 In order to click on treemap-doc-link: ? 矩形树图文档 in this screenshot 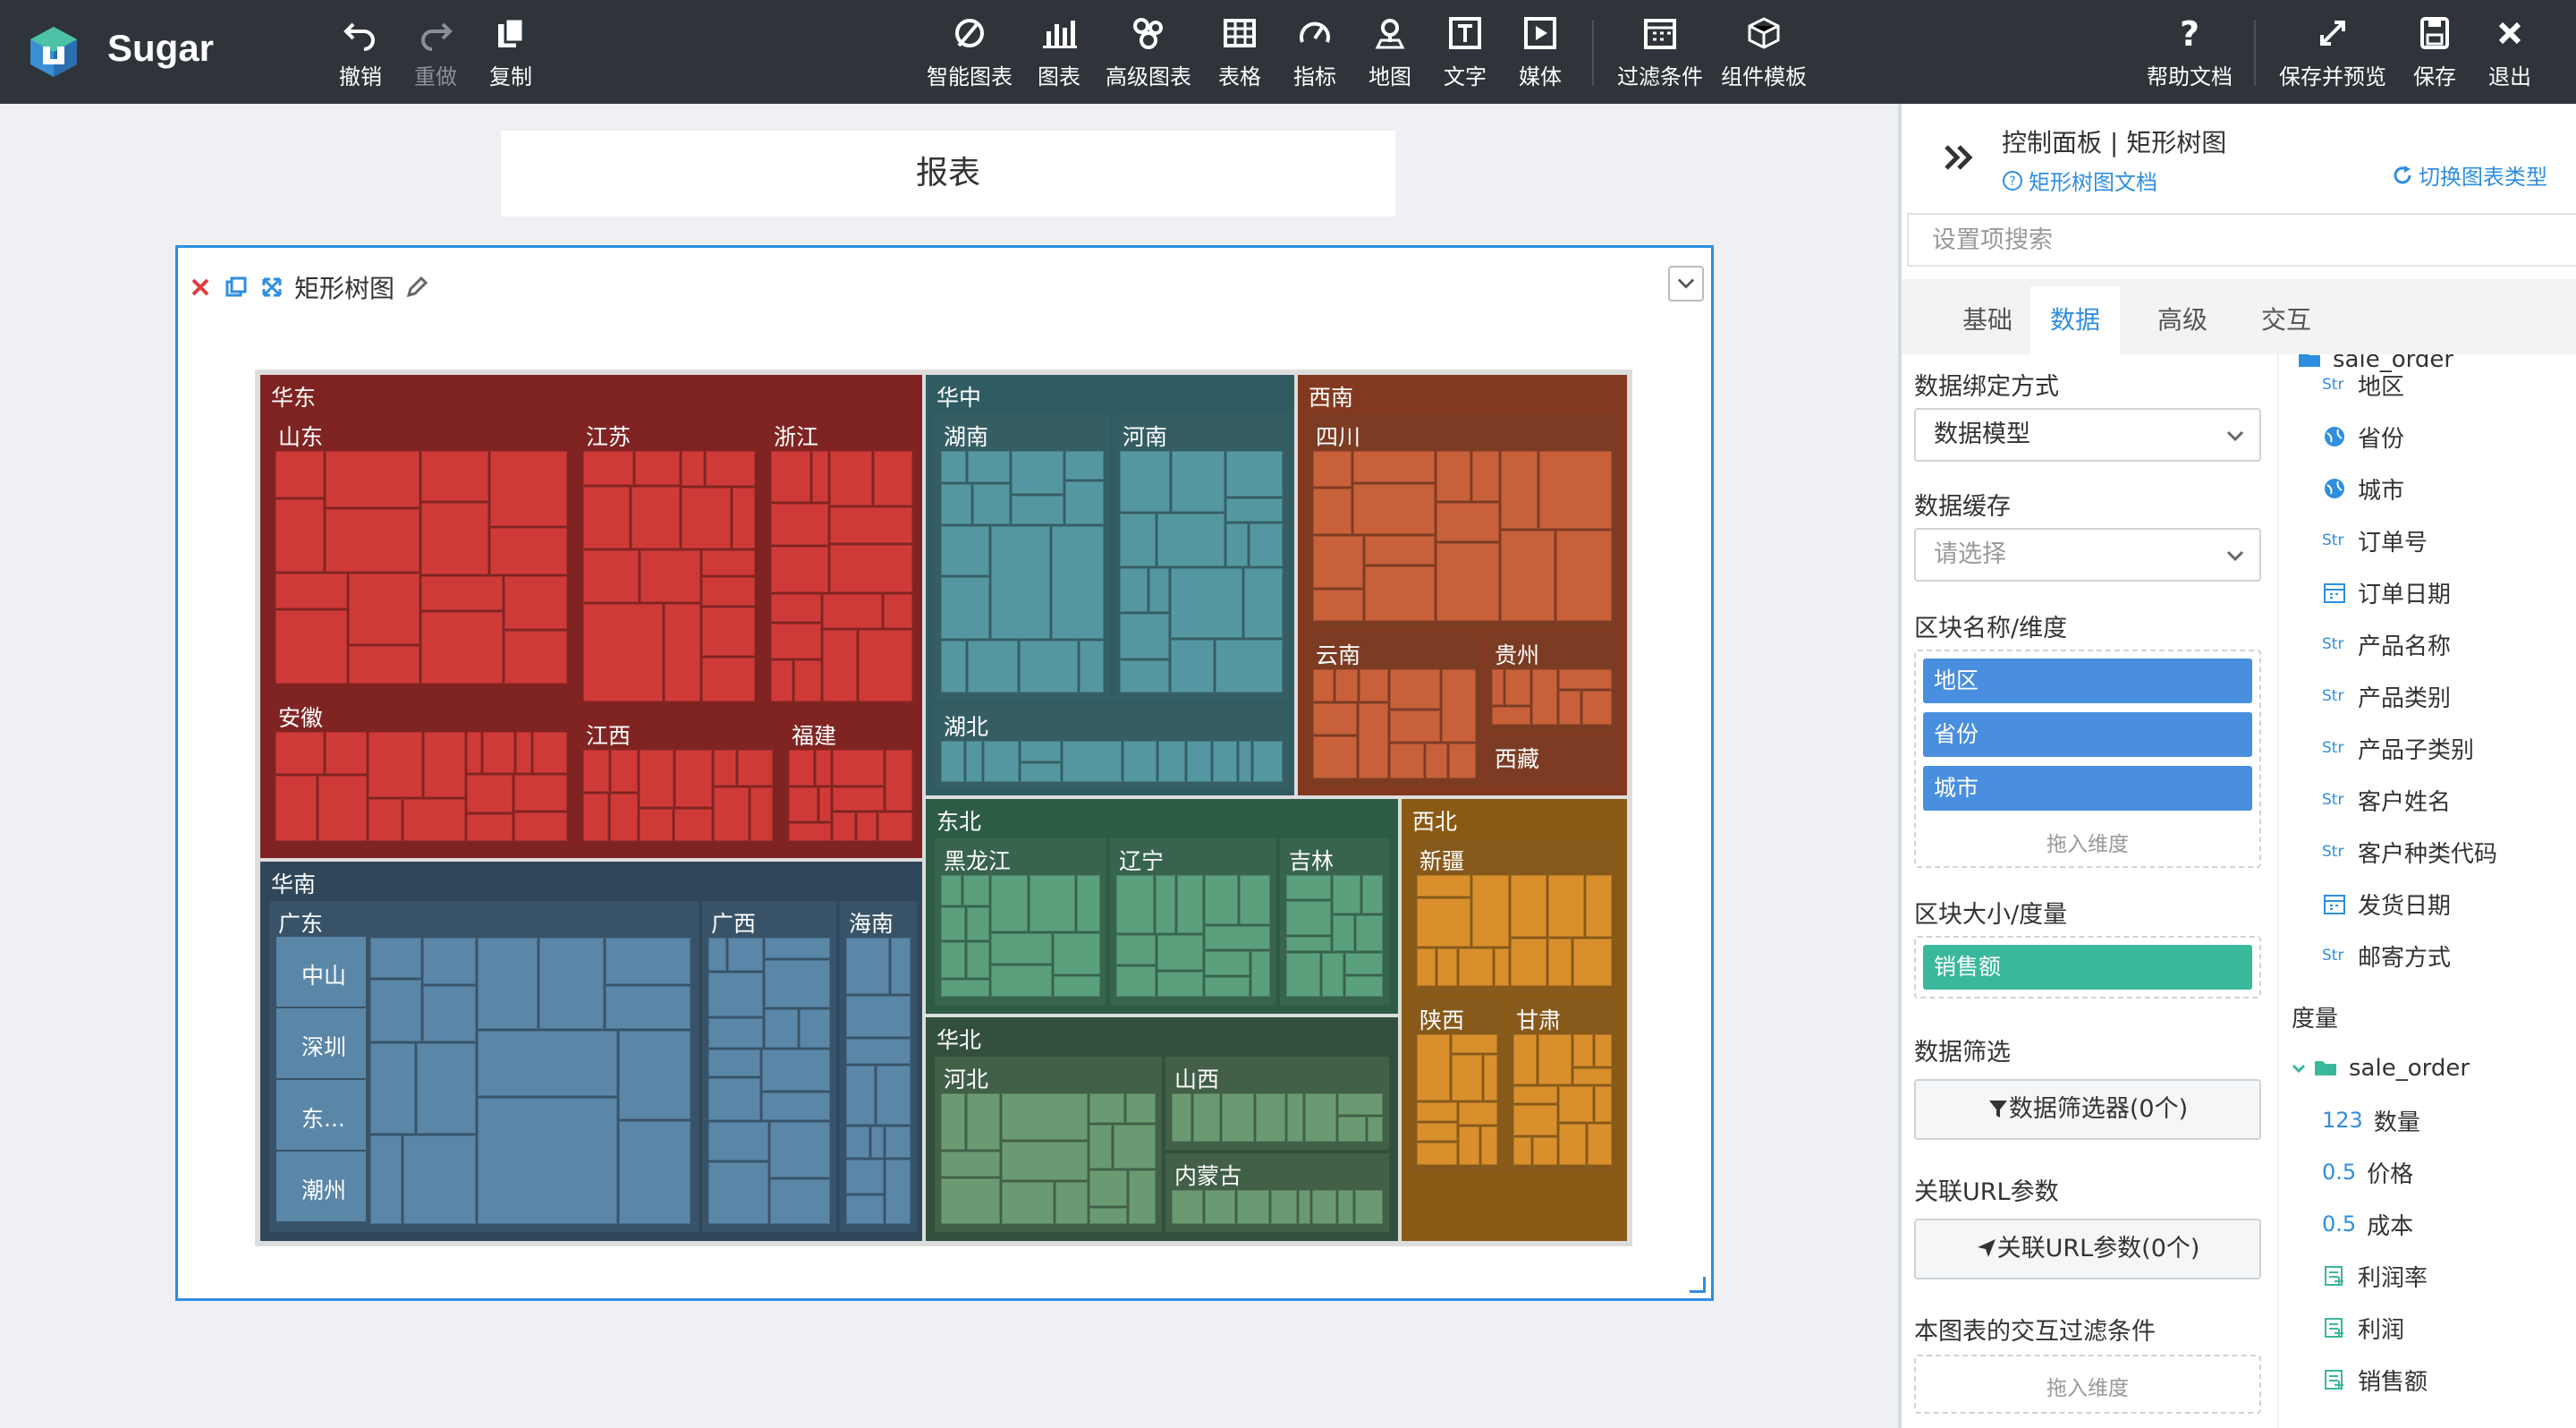, I will do `click(2079, 180)`.